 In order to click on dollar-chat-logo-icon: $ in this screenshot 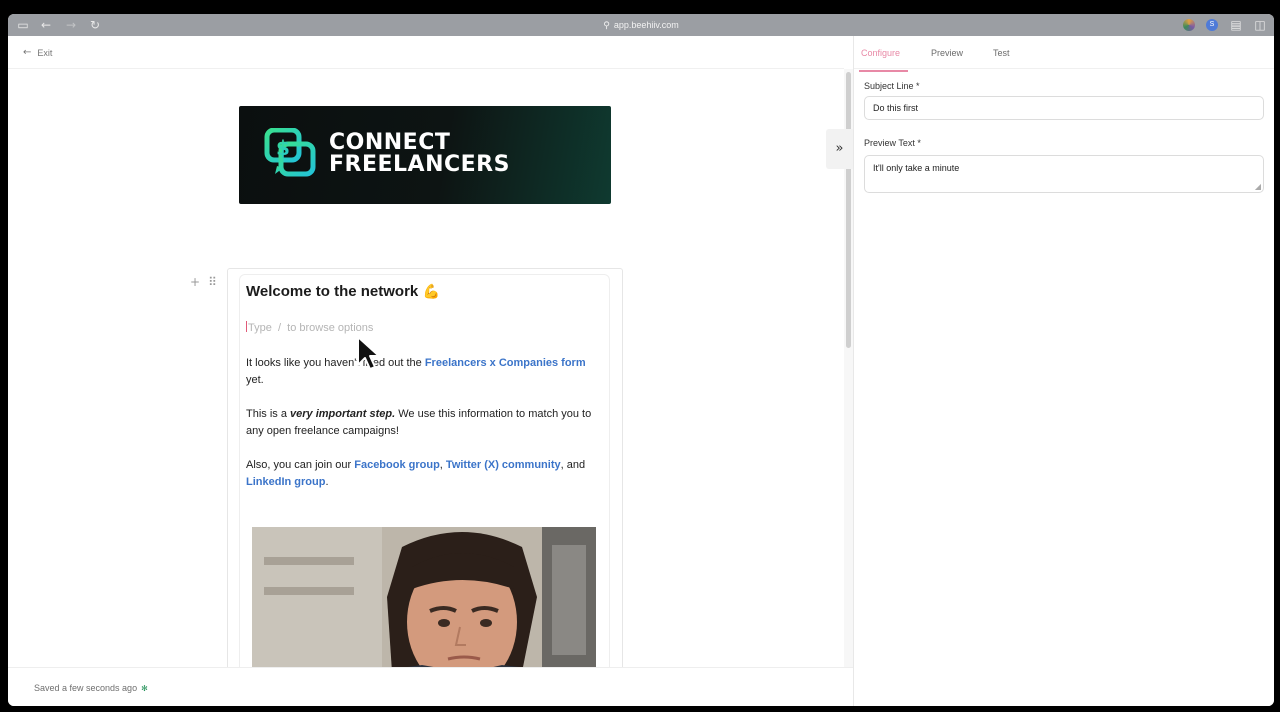, I will do `click(290, 152)`.